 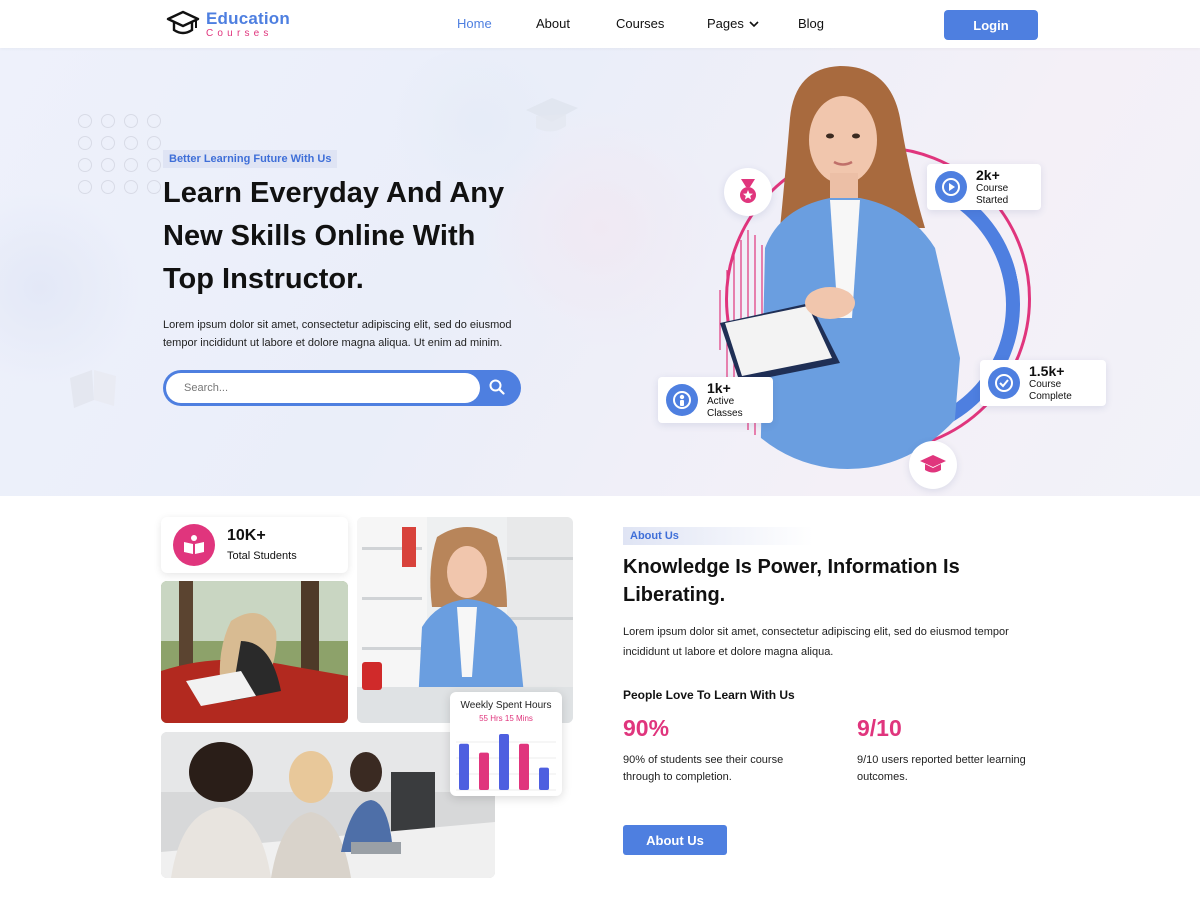 I want to click on nav-blog: Blog, so click(x=811, y=23).